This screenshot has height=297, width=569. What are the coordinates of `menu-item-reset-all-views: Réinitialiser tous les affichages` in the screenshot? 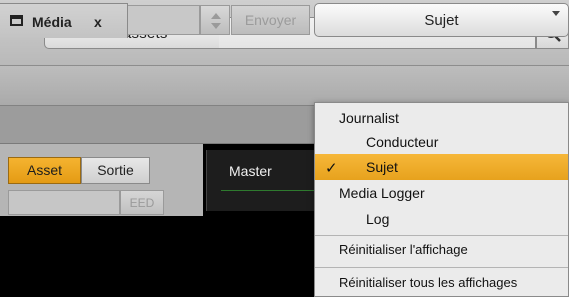 It's located at (441, 284).